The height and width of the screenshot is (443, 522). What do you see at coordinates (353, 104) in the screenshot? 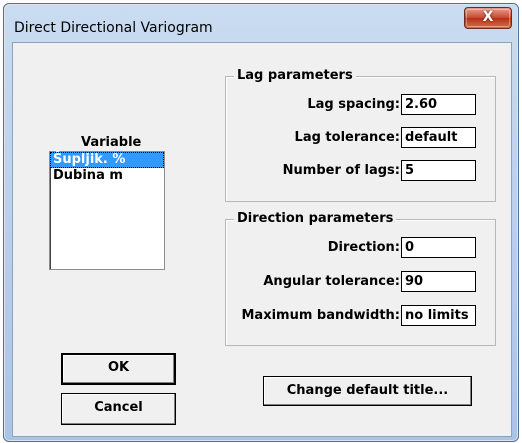
I see `lag-spacing-label: Lag spacing:` at bounding box center [353, 104].